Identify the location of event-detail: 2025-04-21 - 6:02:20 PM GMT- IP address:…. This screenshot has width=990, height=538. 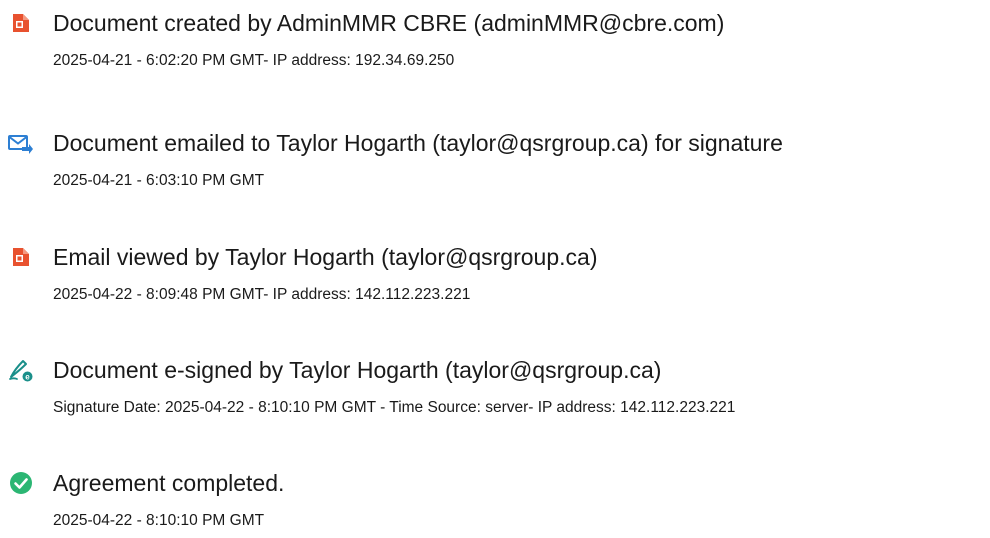
(254, 60).